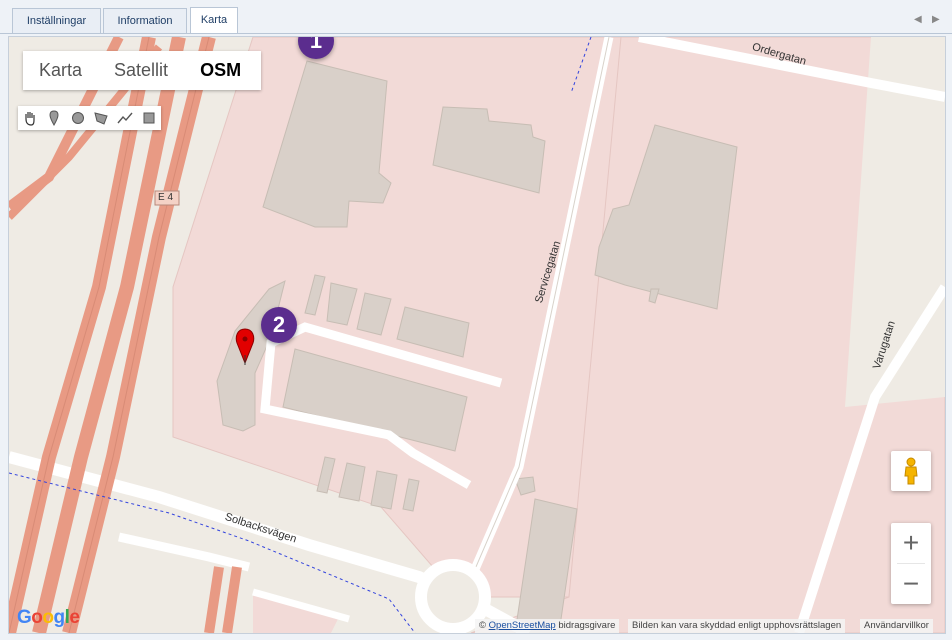 The width and height of the screenshot is (952, 640). What do you see at coordinates (918, 19) in the screenshot?
I see `tab-scroll-left-icon: ◀` at bounding box center [918, 19].